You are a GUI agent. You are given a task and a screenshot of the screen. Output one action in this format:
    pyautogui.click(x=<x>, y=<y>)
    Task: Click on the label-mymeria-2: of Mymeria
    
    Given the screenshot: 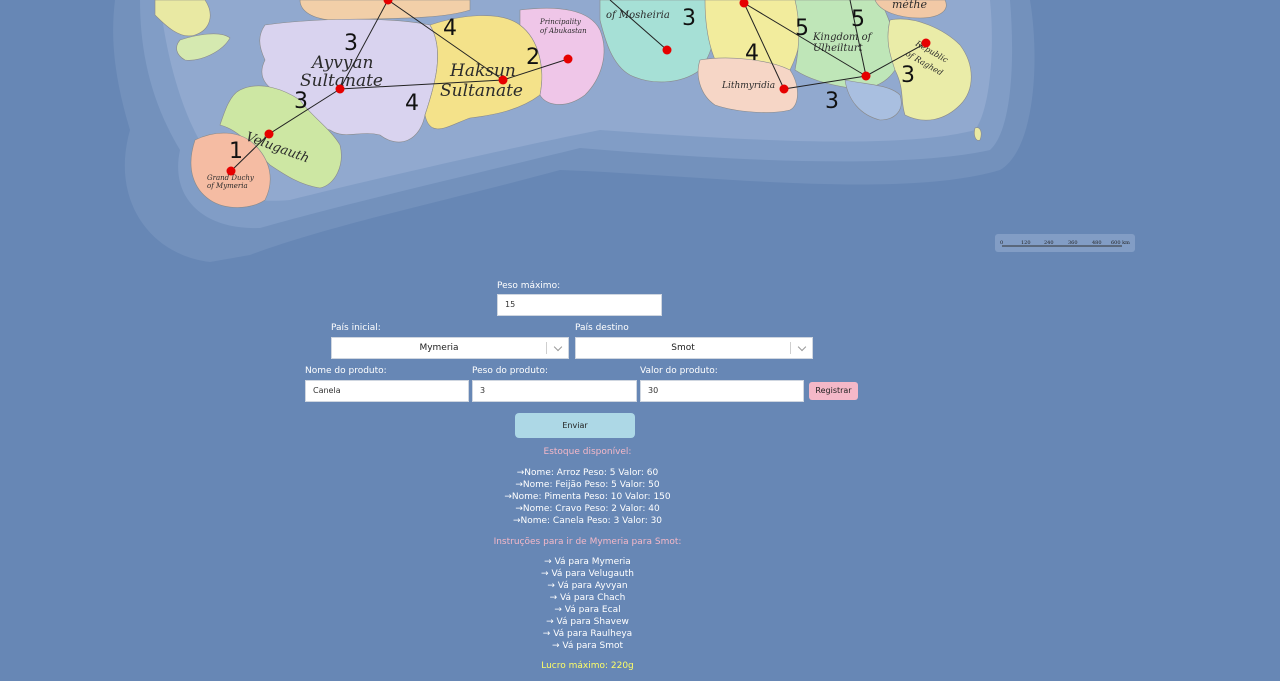 What is the action you would take?
    pyautogui.click(x=227, y=186)
    